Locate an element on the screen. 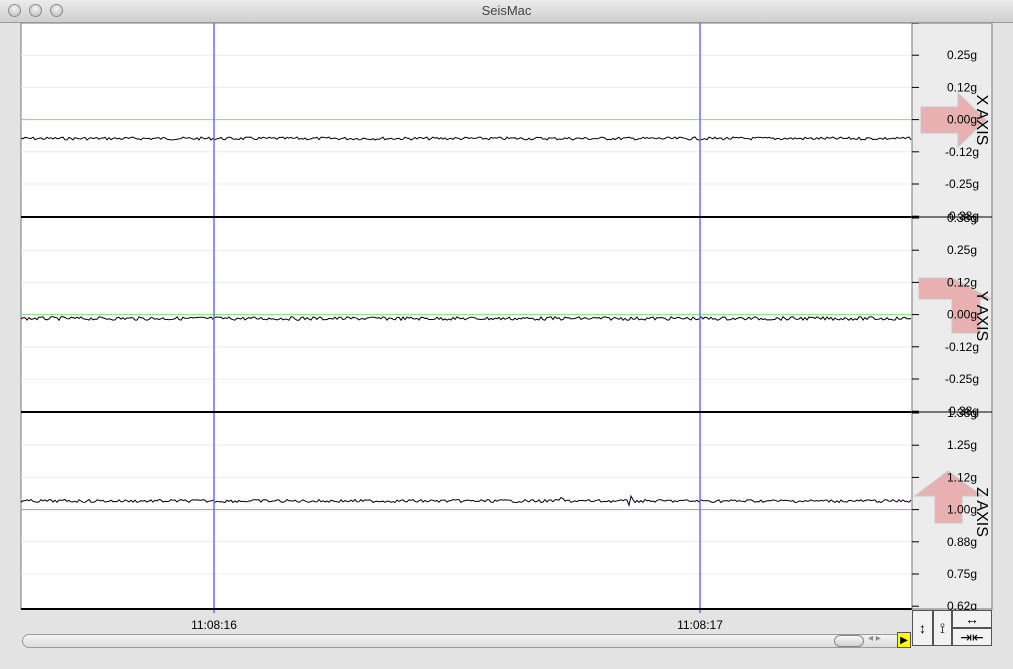 Image resolution: width=1013 pixels, height=669 pixels. play-forward-button: ▶ is located at coordinates (904, 640).